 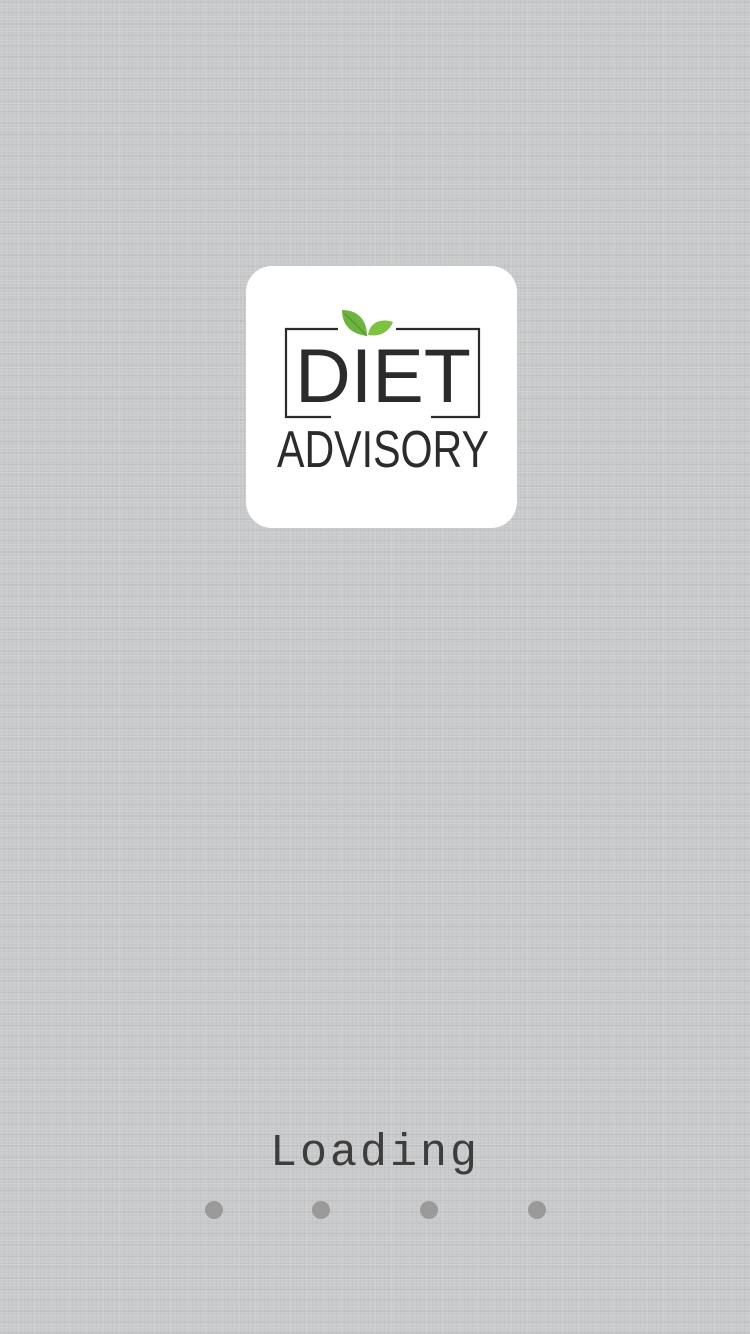 I want to click on loading-label: Loading, so click(x=375, y=1153).